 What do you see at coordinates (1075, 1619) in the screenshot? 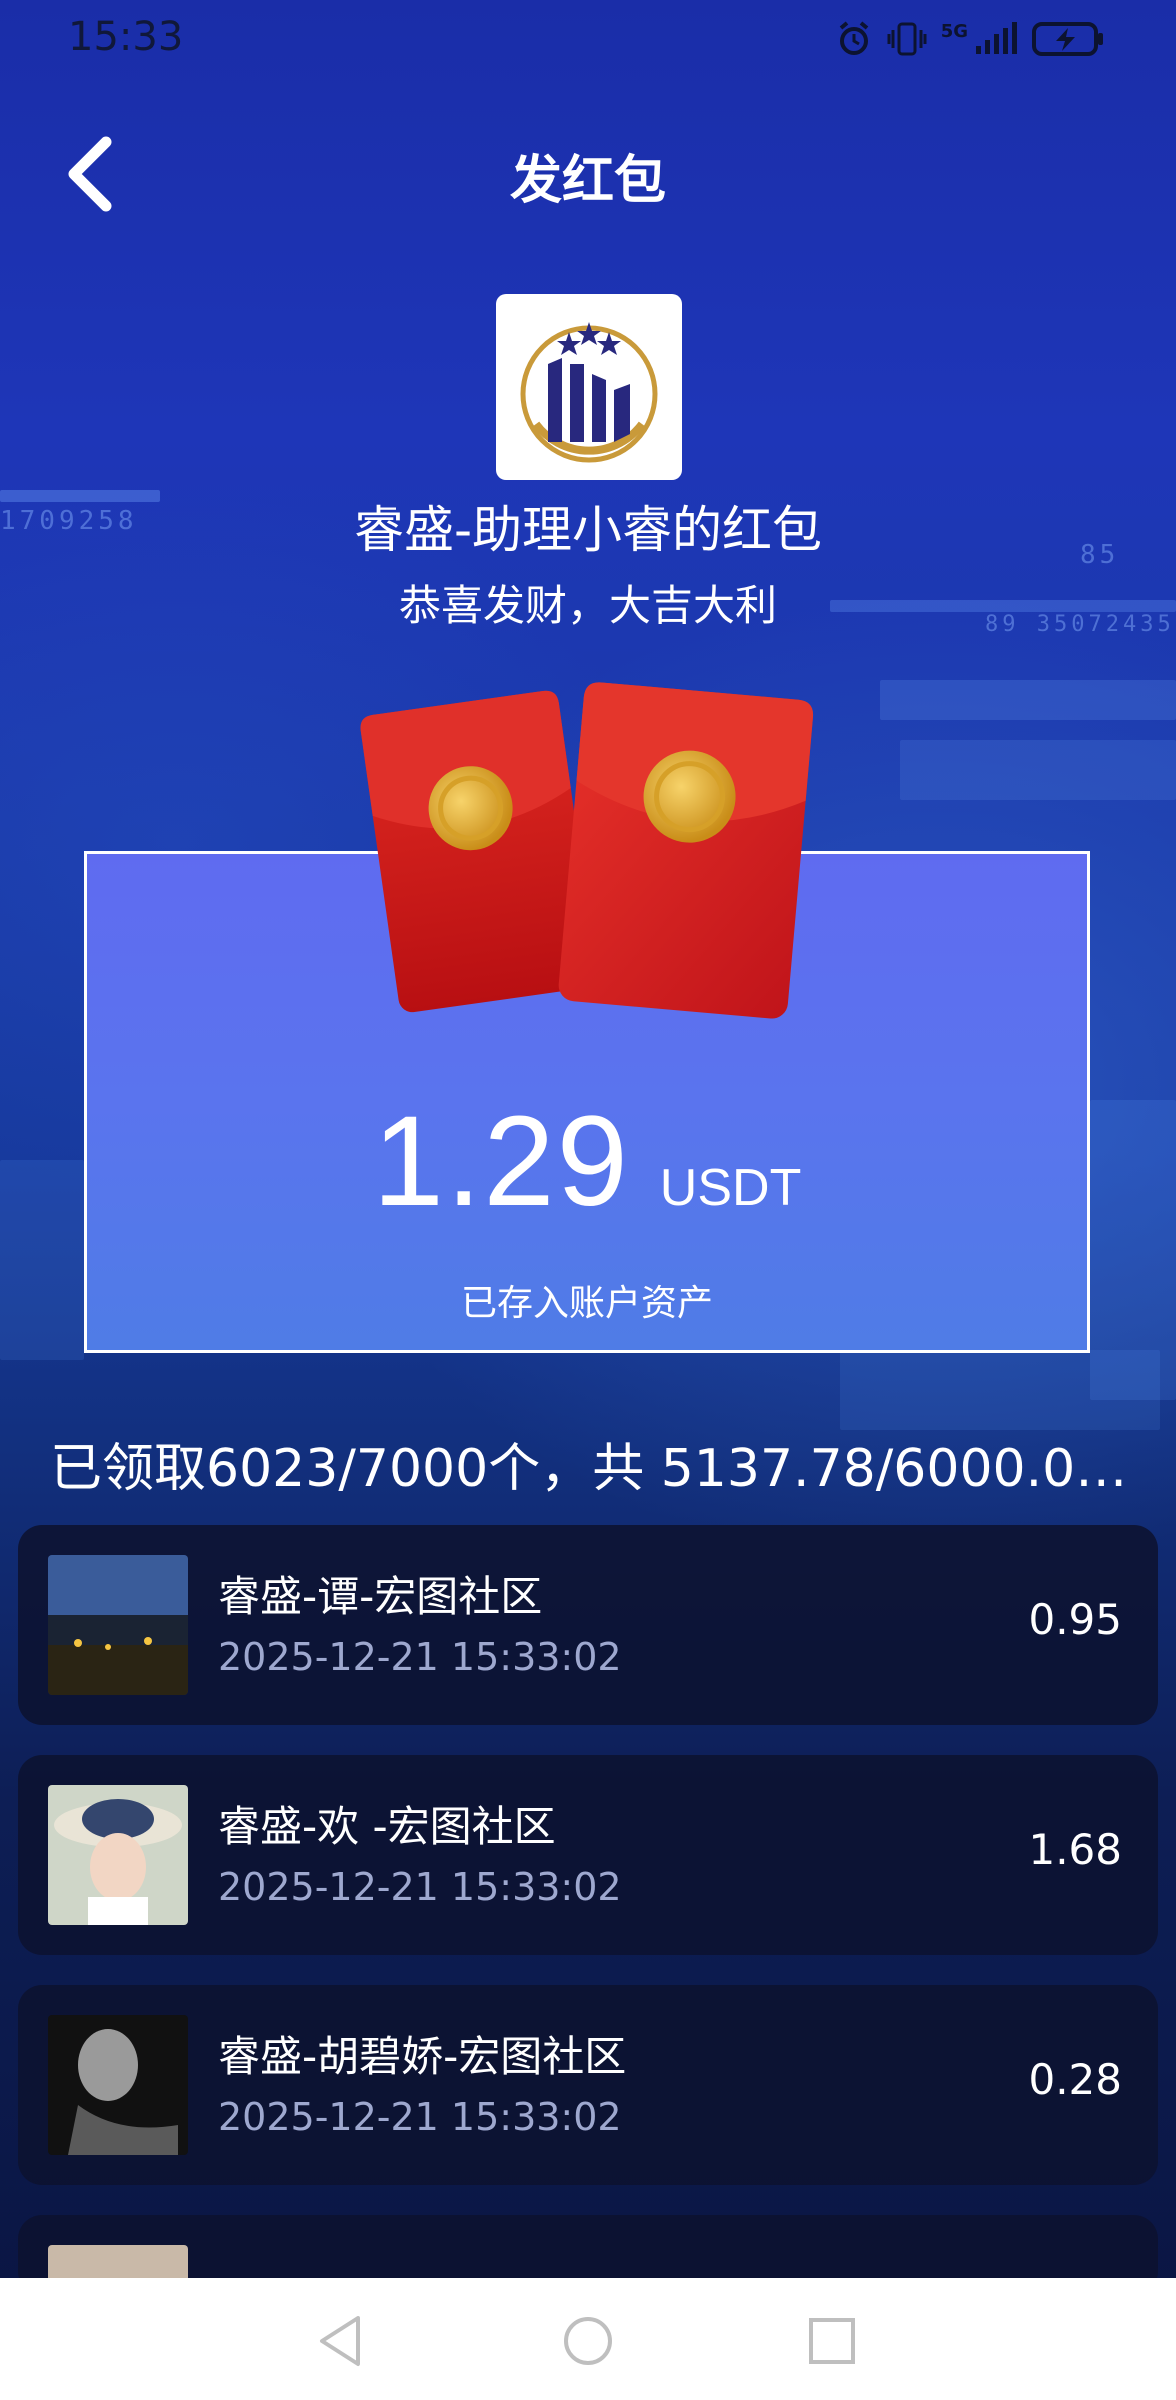
I see `claim-amount: 0.95` at bounding box center [1075, 1619].